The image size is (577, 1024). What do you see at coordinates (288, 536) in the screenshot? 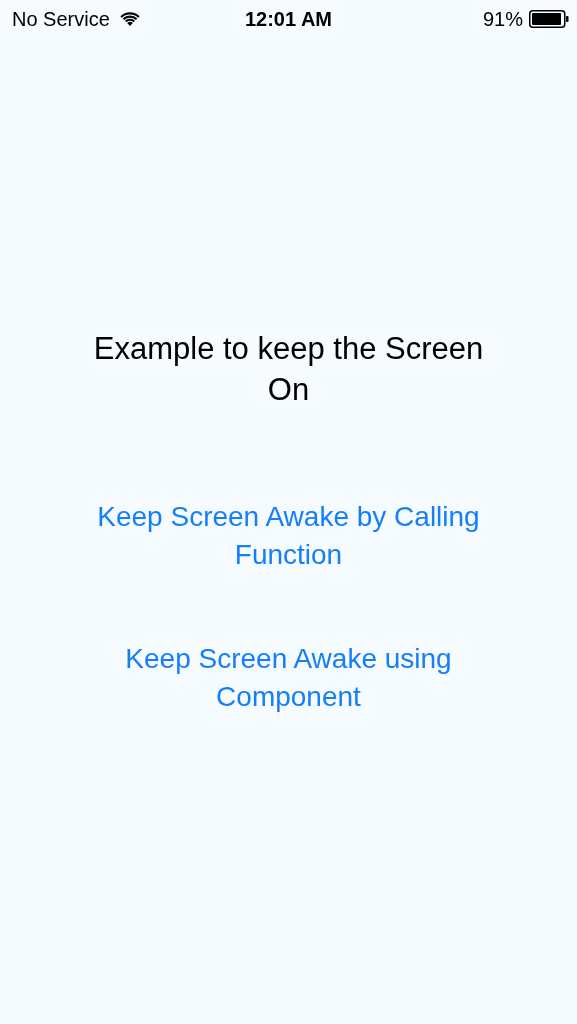
I see `text-button: Keep Screen Awake by Calling Function` at bounding box center [288, 536].